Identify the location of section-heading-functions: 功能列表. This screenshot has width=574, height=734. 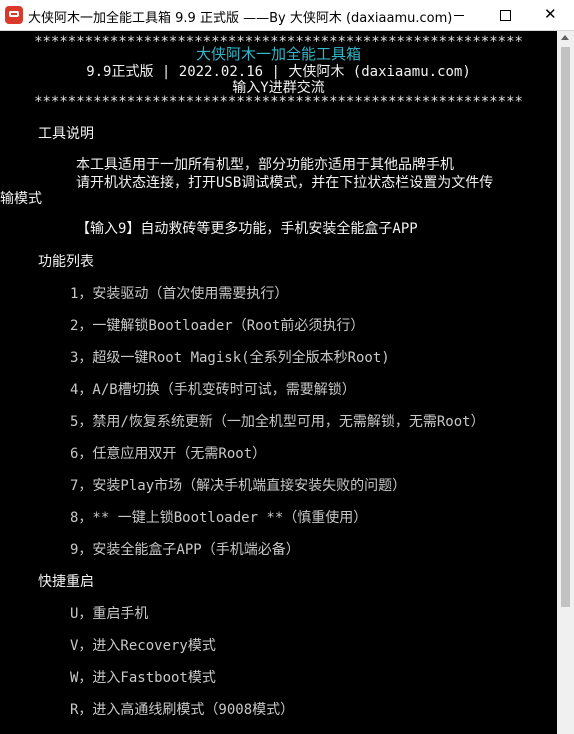
(66, 262).